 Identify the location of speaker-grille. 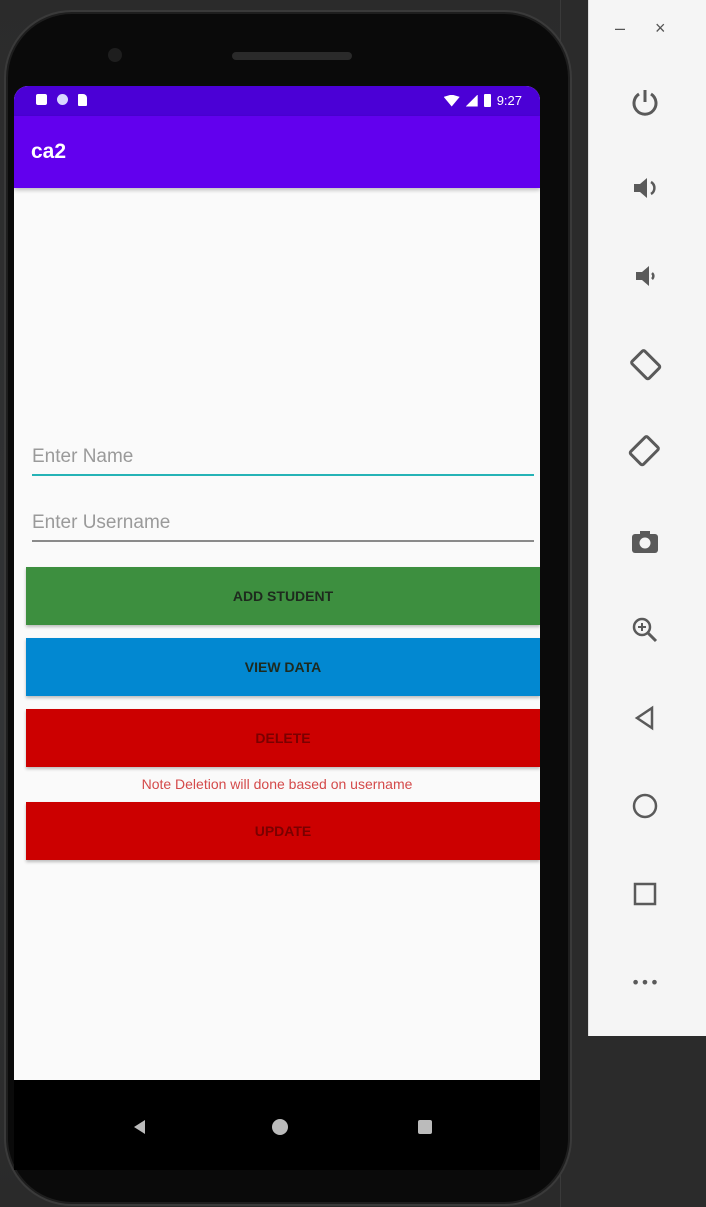
(292, 56).